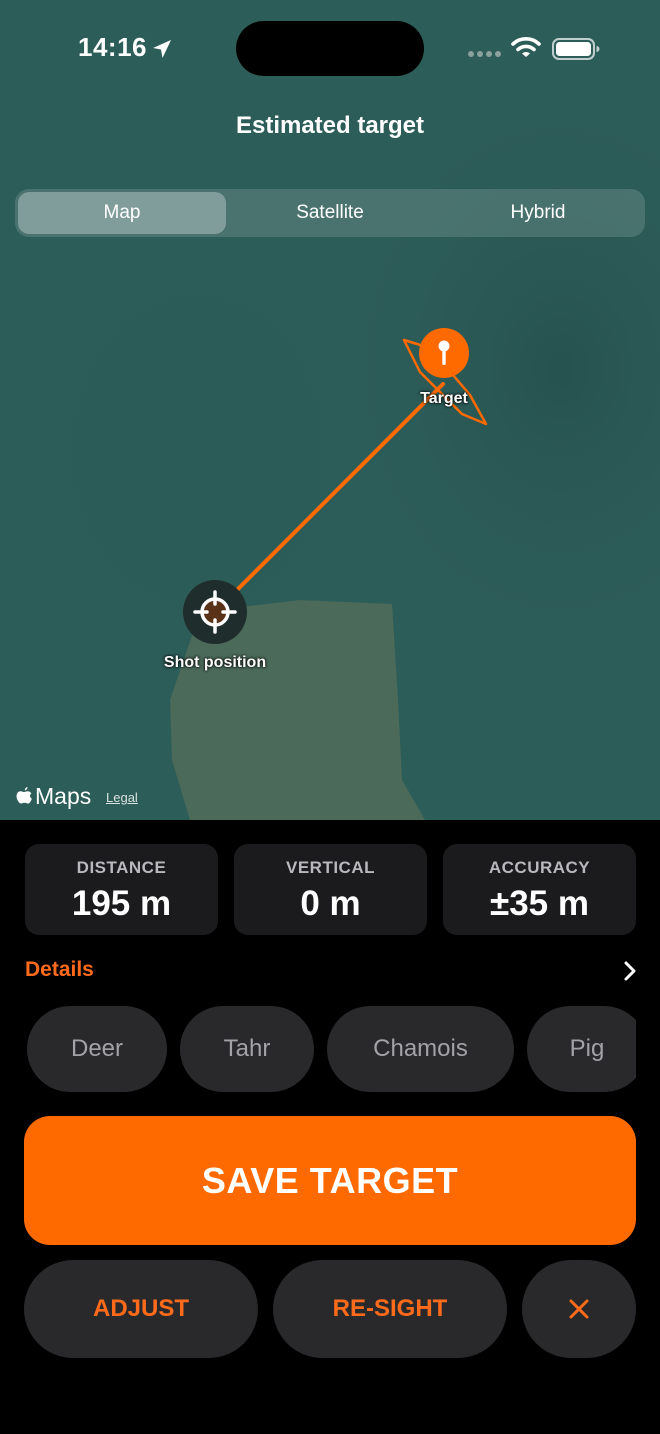 Image resolution: width=660 pixels, height=1434 pixels. Describe the element at coordinates (330, 867) in the screenshot. I see `vertical-label: VERTICAL` at that location.